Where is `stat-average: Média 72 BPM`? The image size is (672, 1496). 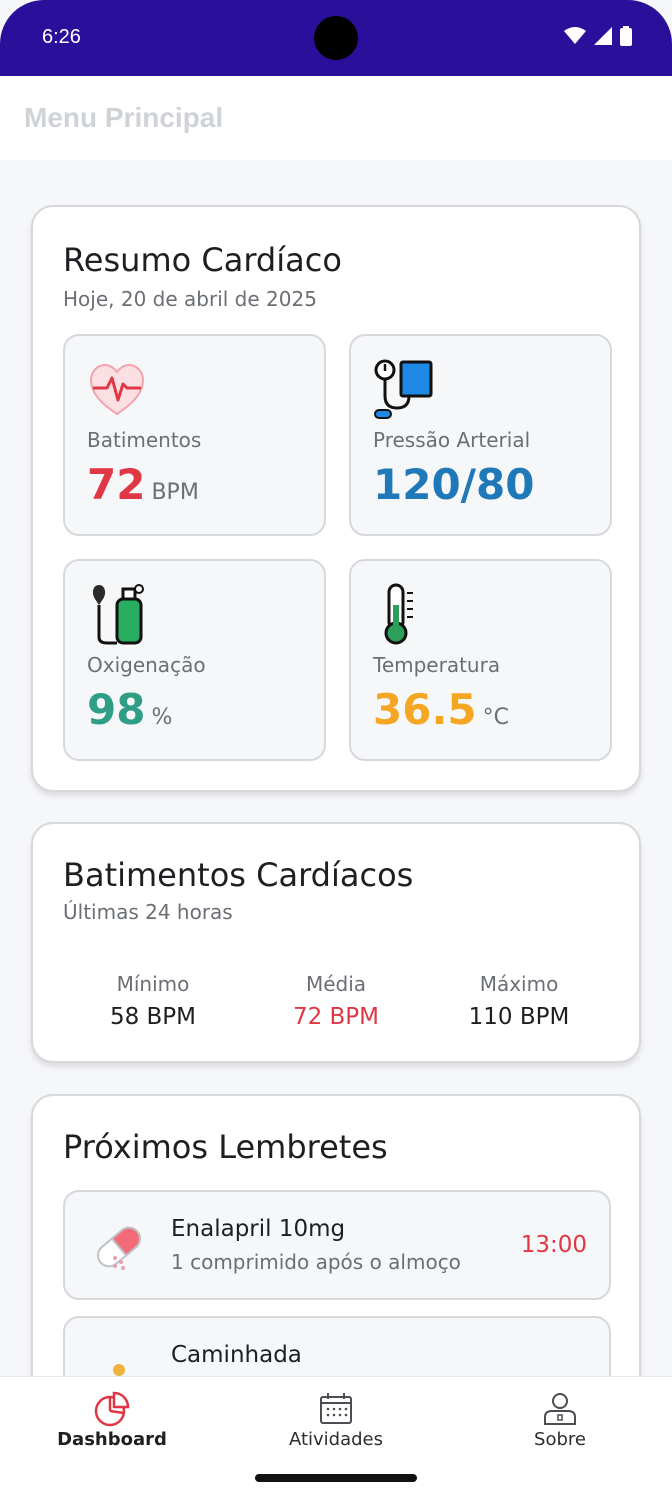 stat-average: Média 72 BPM is located at coordinates (336, 1001).